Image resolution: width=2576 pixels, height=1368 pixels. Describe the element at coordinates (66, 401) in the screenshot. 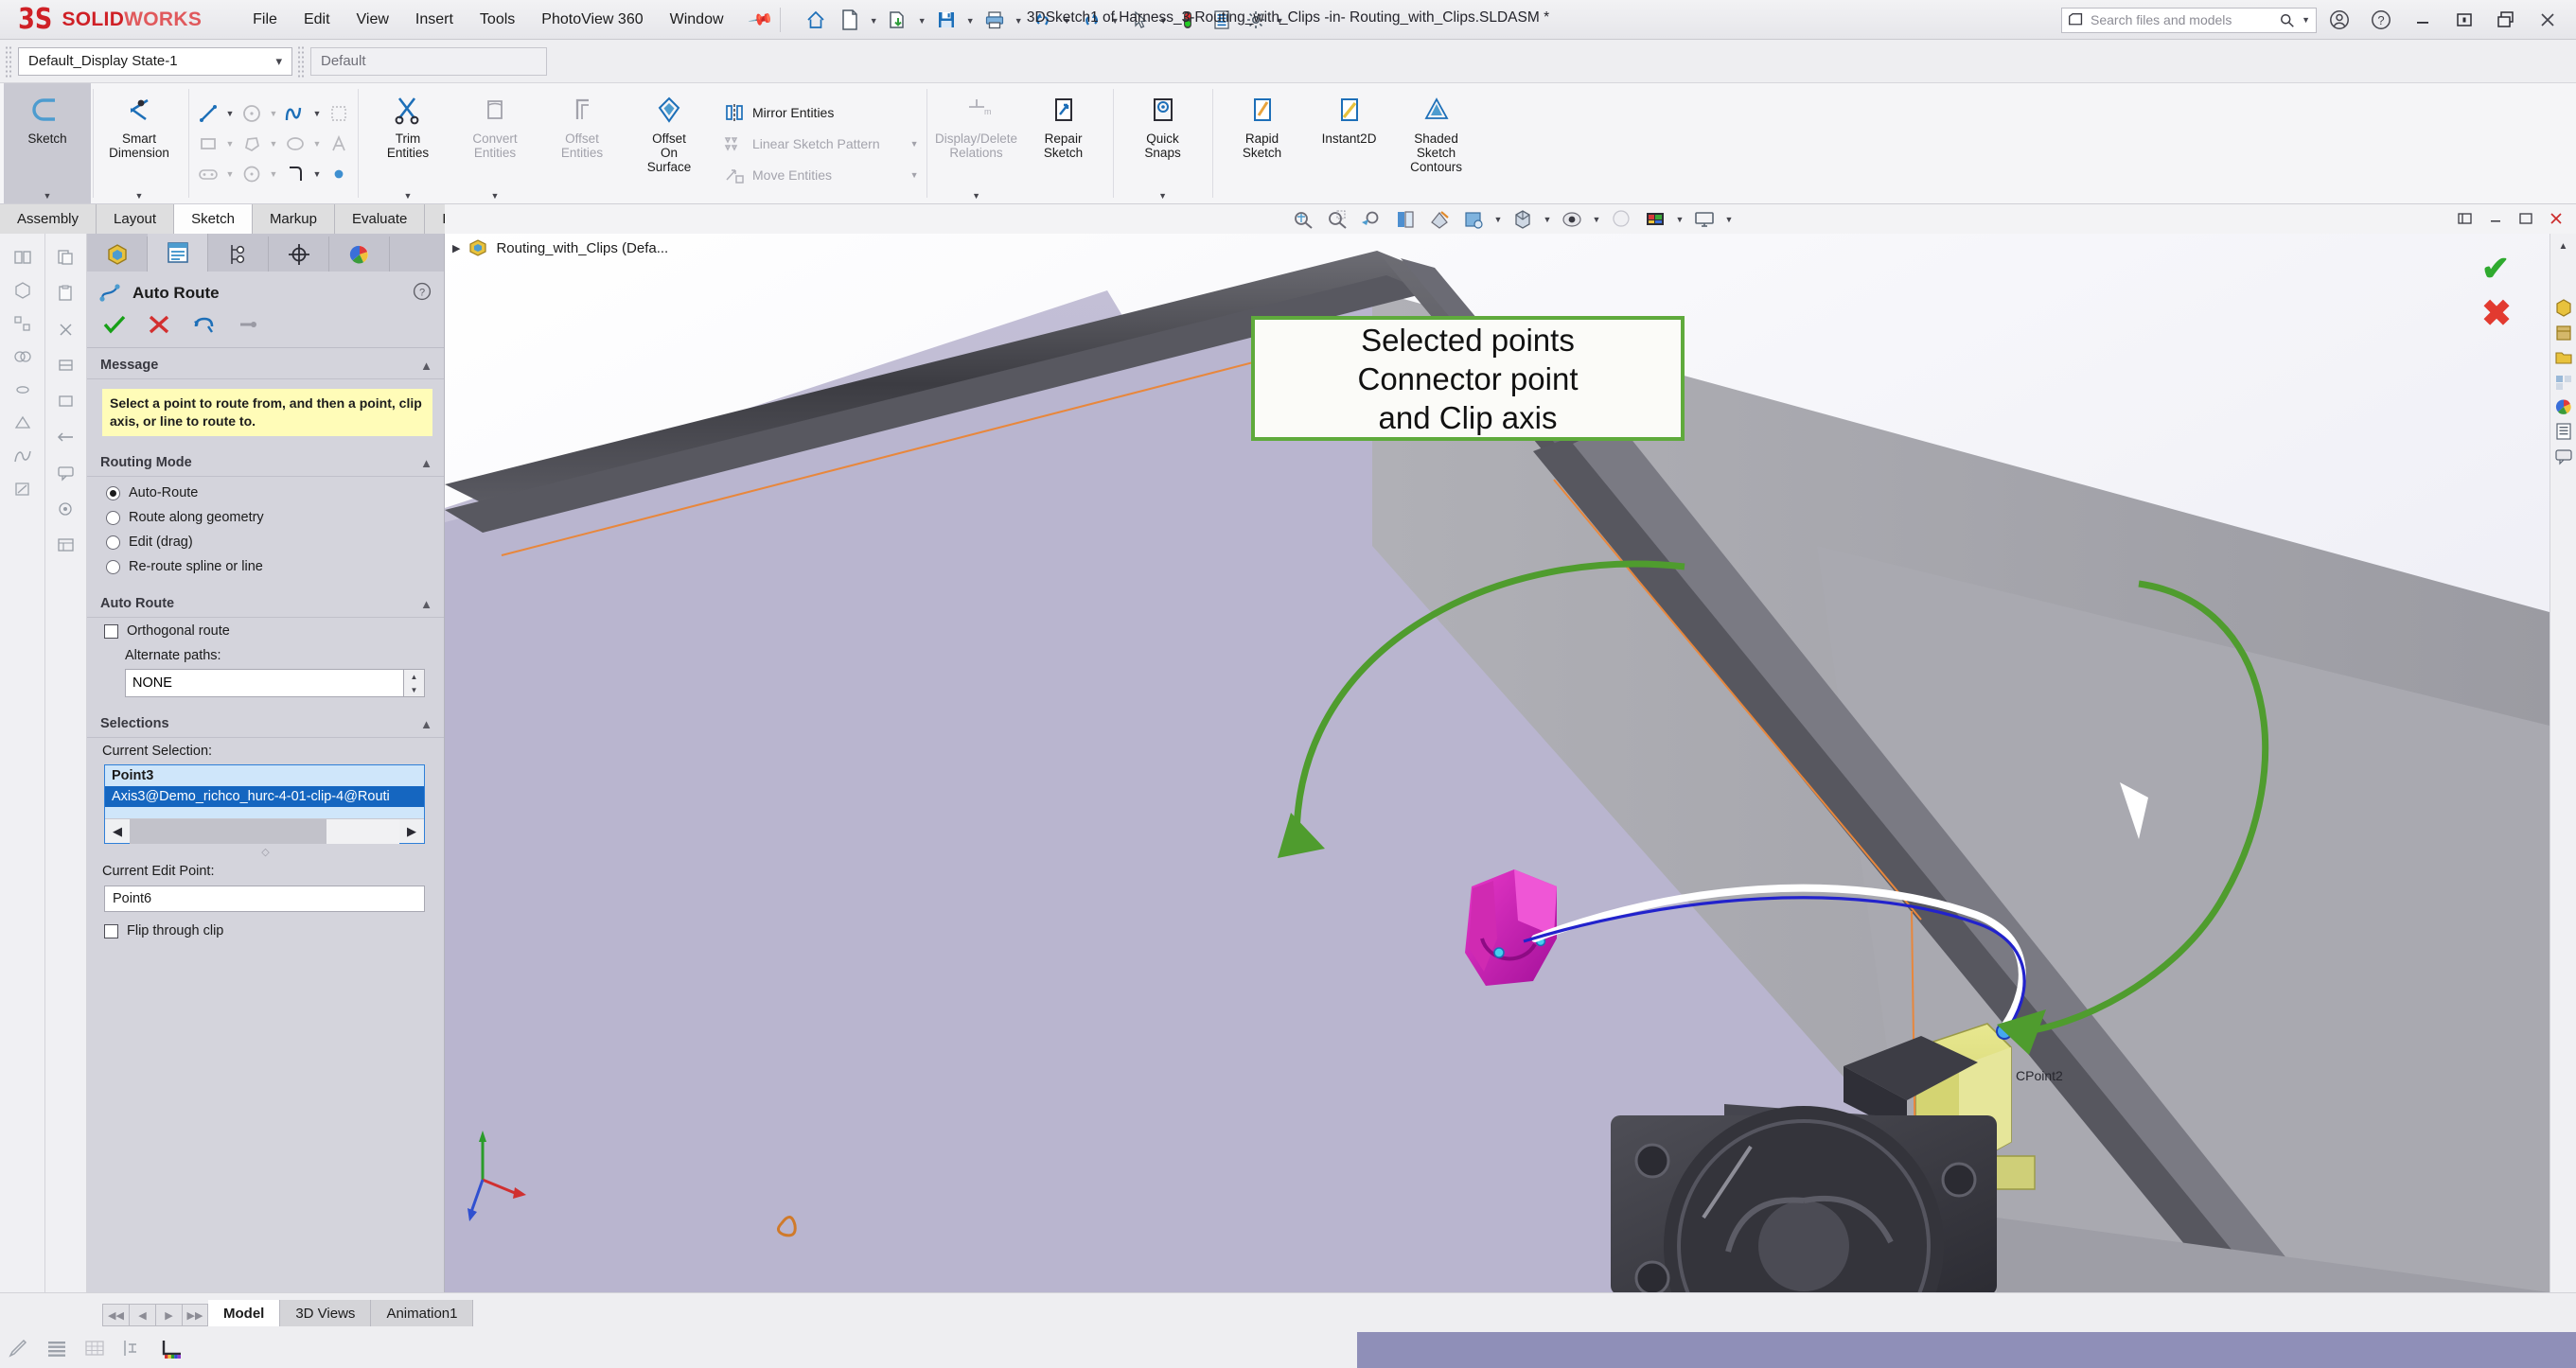

I see `unsuppress-icon` at that location.